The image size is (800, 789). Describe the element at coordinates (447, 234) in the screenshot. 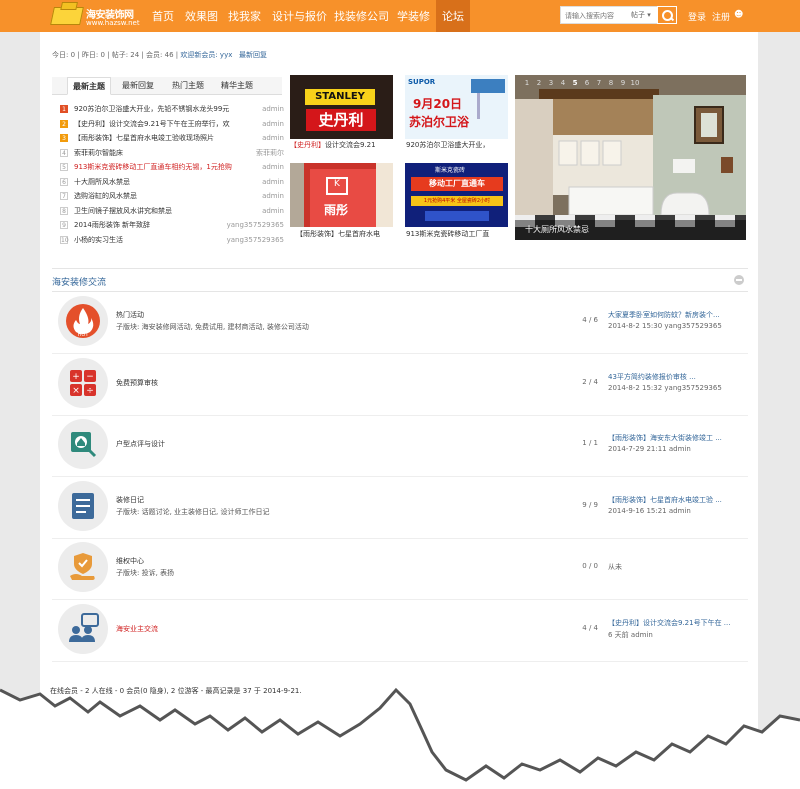

I see `simike-ad-caption: 913斯米克瓷砖移动工厂直` at that location.